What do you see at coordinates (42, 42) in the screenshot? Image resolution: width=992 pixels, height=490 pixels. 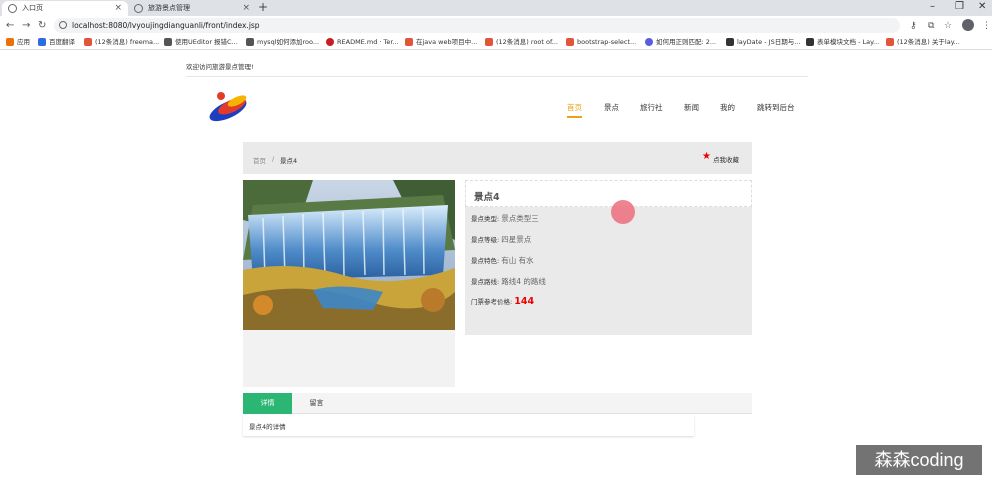 I see `baidu-icon` at bounding box center [42, 42].